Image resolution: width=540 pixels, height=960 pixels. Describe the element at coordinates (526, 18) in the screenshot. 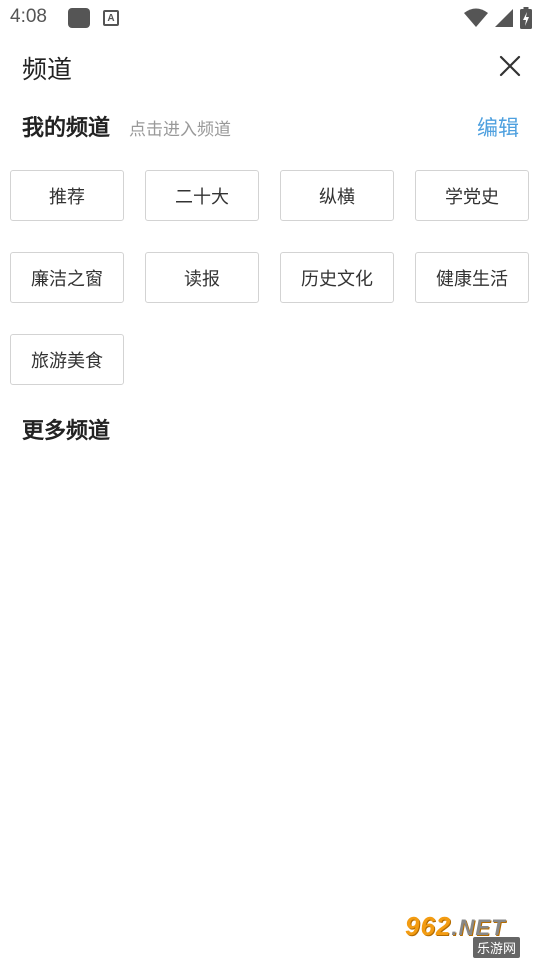

I see `battery-icon` at that location.